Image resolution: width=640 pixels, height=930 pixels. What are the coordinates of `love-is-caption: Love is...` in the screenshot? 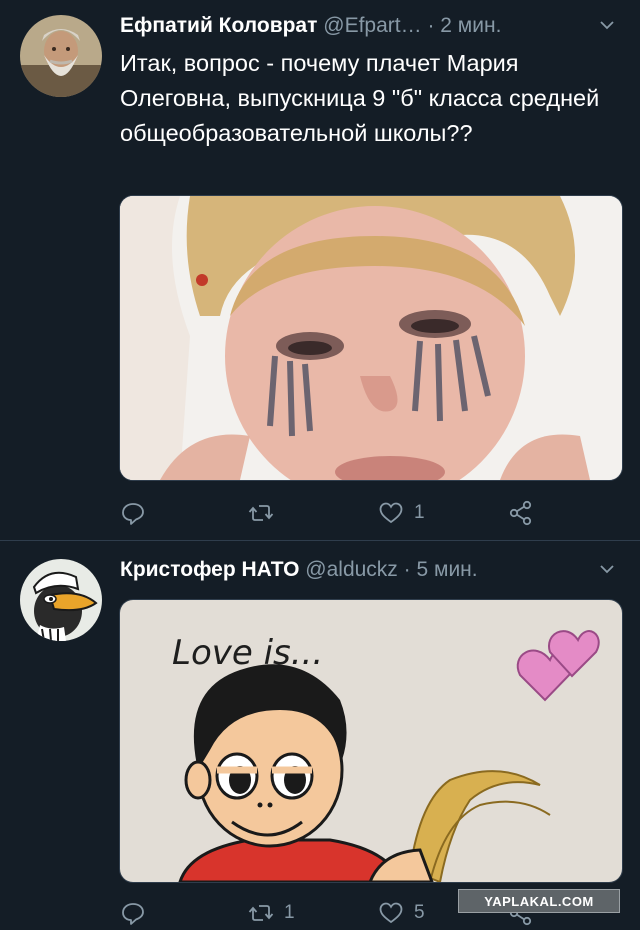 It's located at (247, 653).